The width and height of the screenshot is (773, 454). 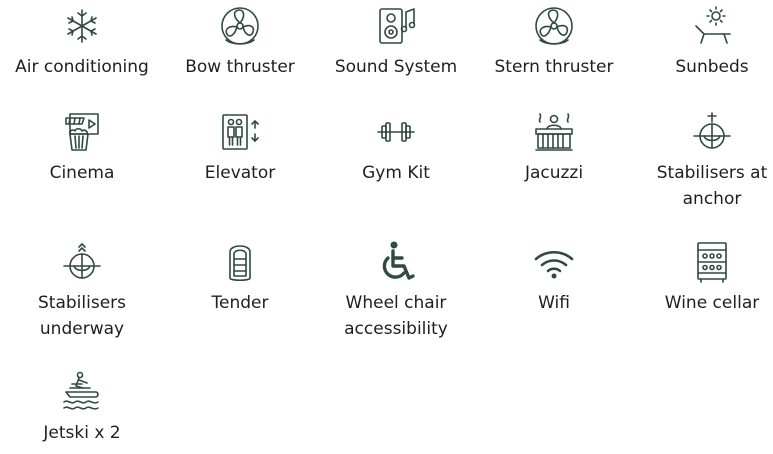 I want to click on amenity-jacuzzi: Jacuzzi, so click(x=554, y=148).